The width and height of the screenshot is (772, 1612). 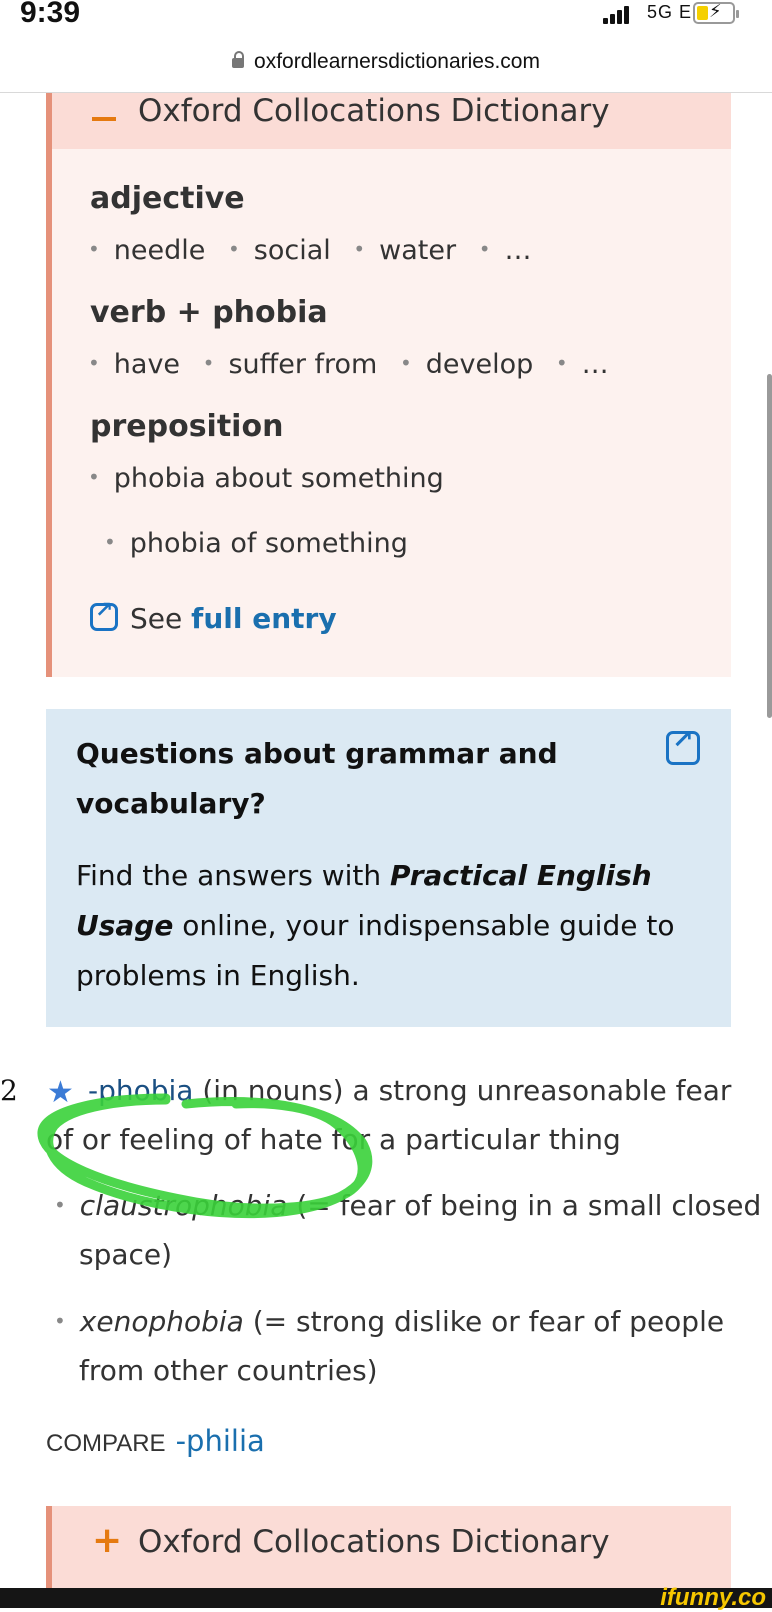 I want to click on collocation-list-preposition: • phobia about something, so click(x=266, y=478).